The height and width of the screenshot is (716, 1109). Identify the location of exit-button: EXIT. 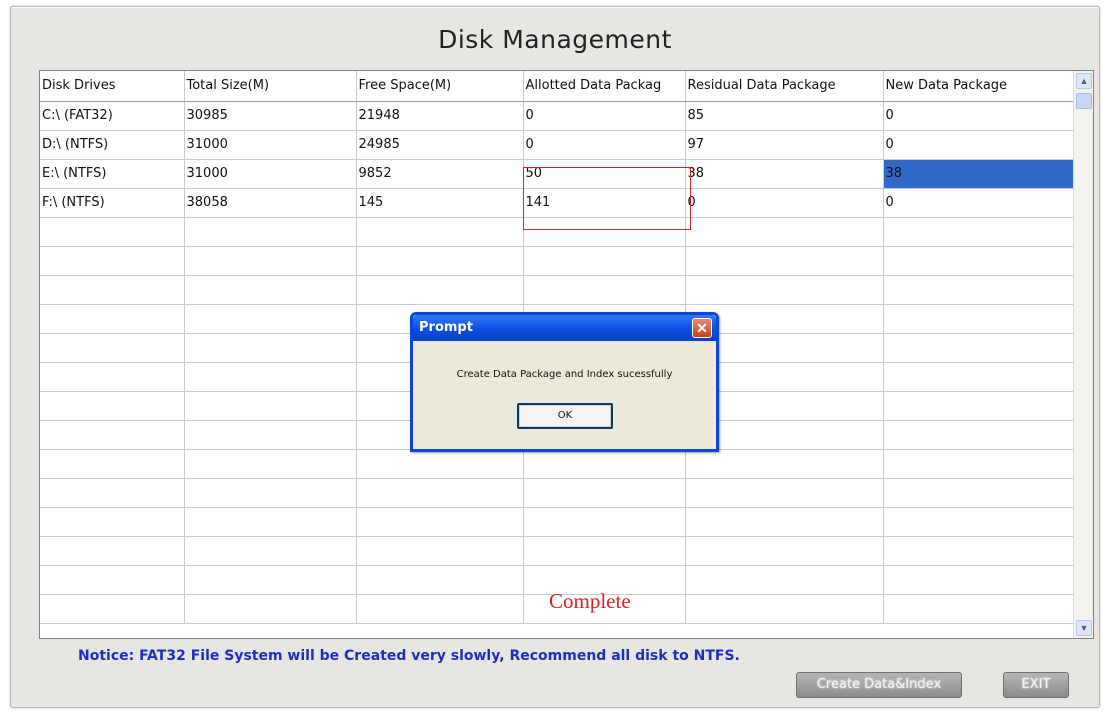
(1036, 685).